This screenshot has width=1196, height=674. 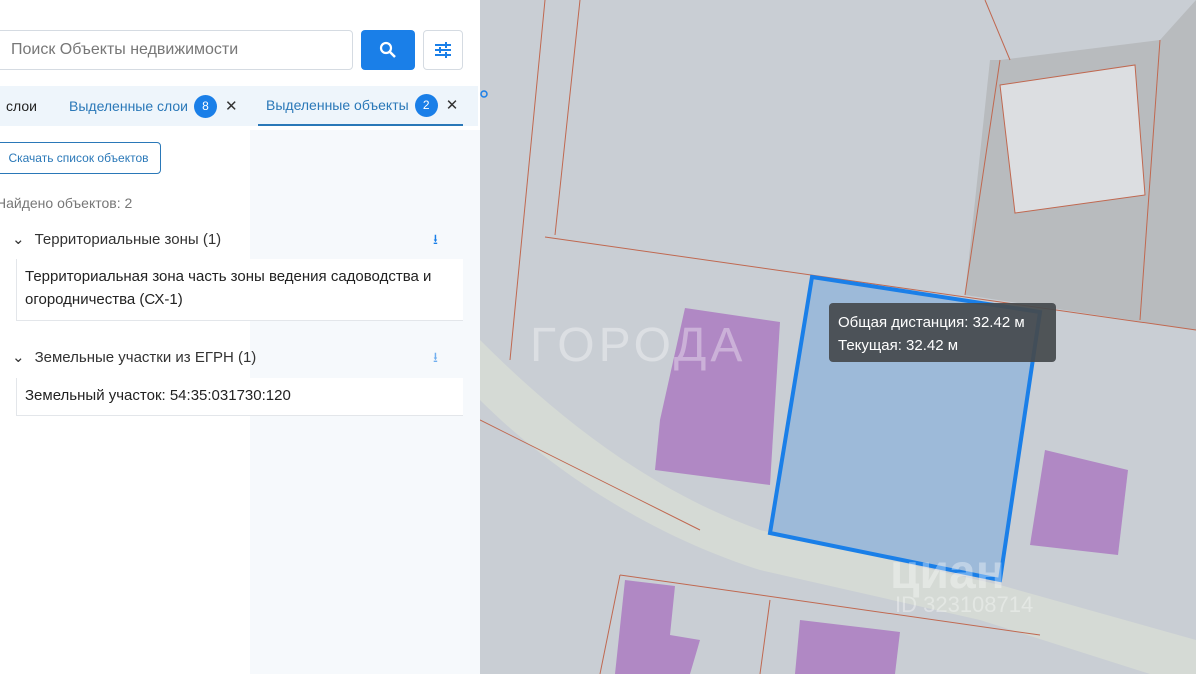 I want to click on tab-selected-layers: Выделенные слои 8 ✕, so click(x=153, y=106).